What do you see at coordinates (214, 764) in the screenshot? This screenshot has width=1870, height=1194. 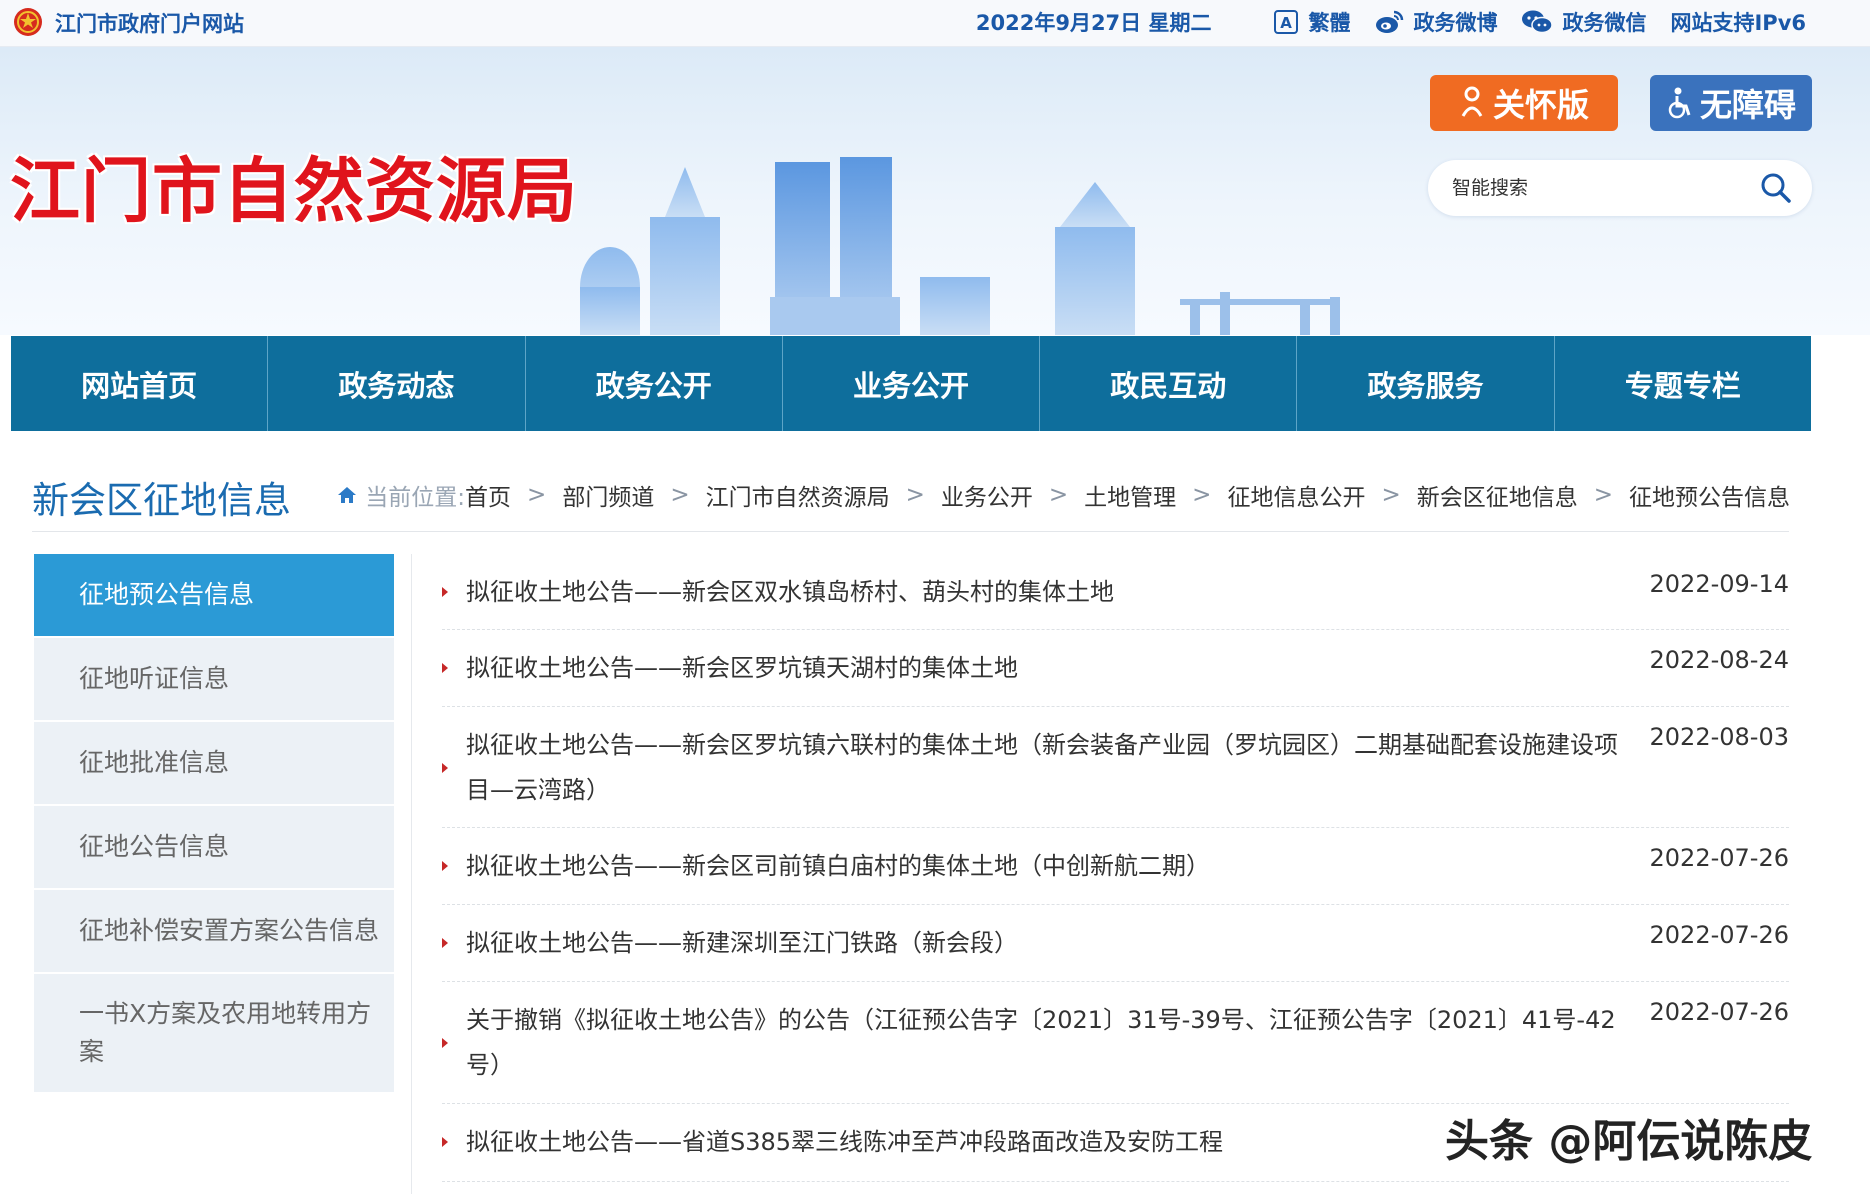 I see `sidebar-item-approval: 征地批准信息` at bounding box center [214, 764].